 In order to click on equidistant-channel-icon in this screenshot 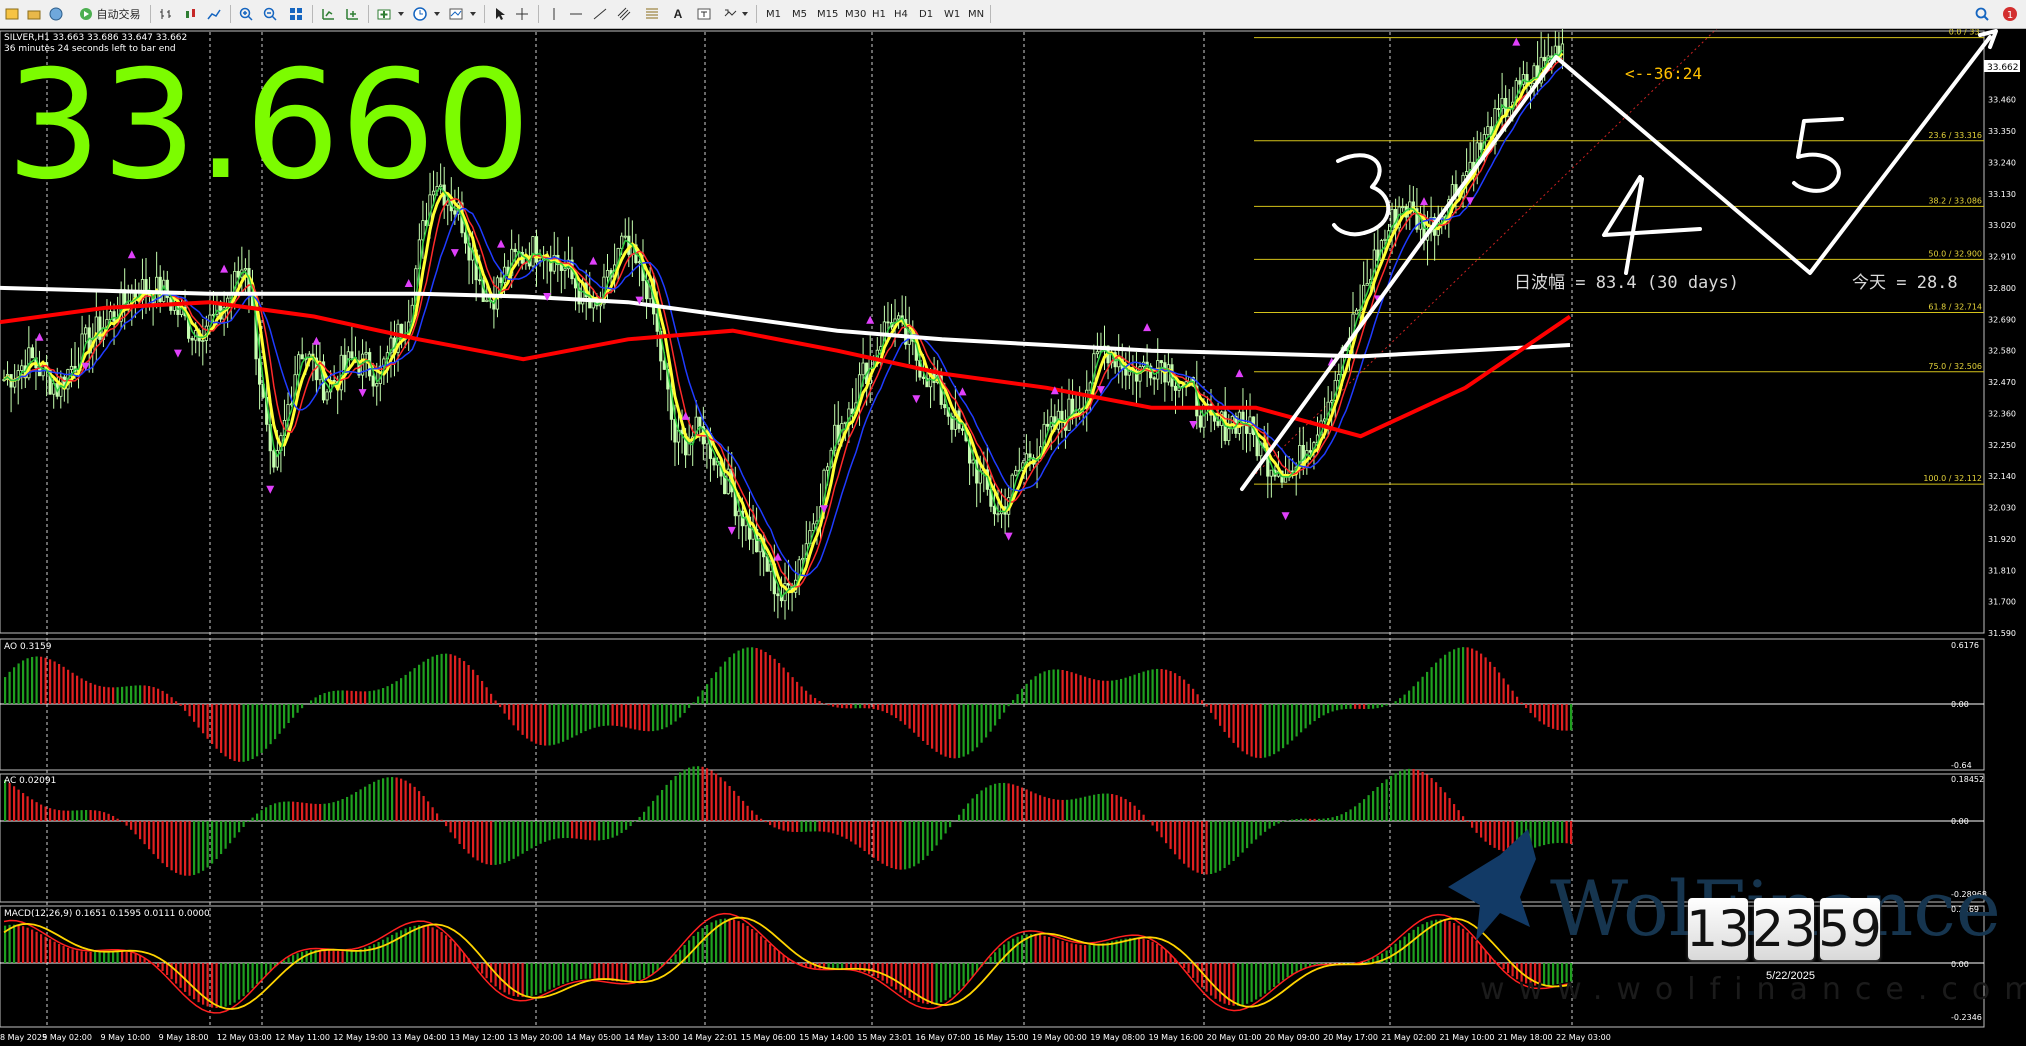, I will do `click(624, 14)`.